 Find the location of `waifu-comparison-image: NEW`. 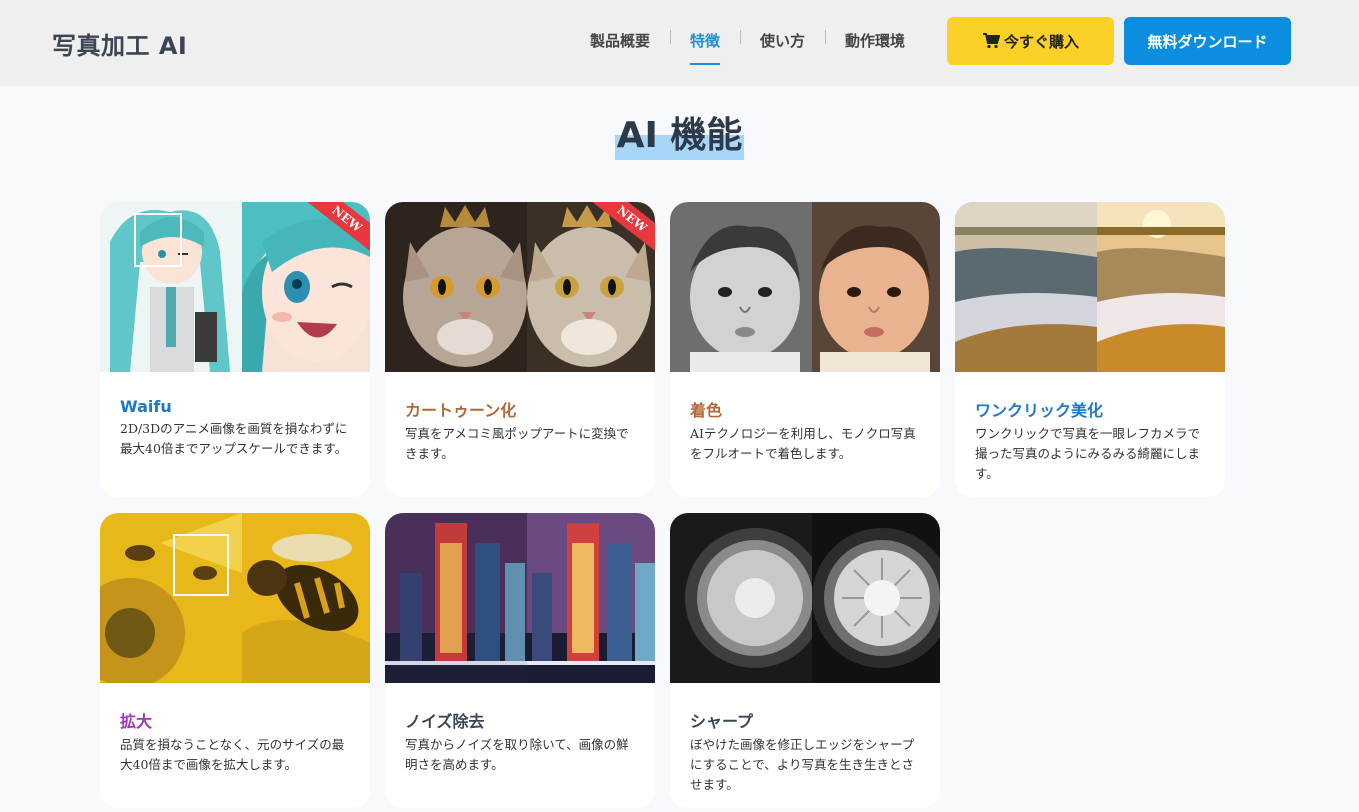

waifu-comparison-image: NEW is located at coordinates (235, 287).